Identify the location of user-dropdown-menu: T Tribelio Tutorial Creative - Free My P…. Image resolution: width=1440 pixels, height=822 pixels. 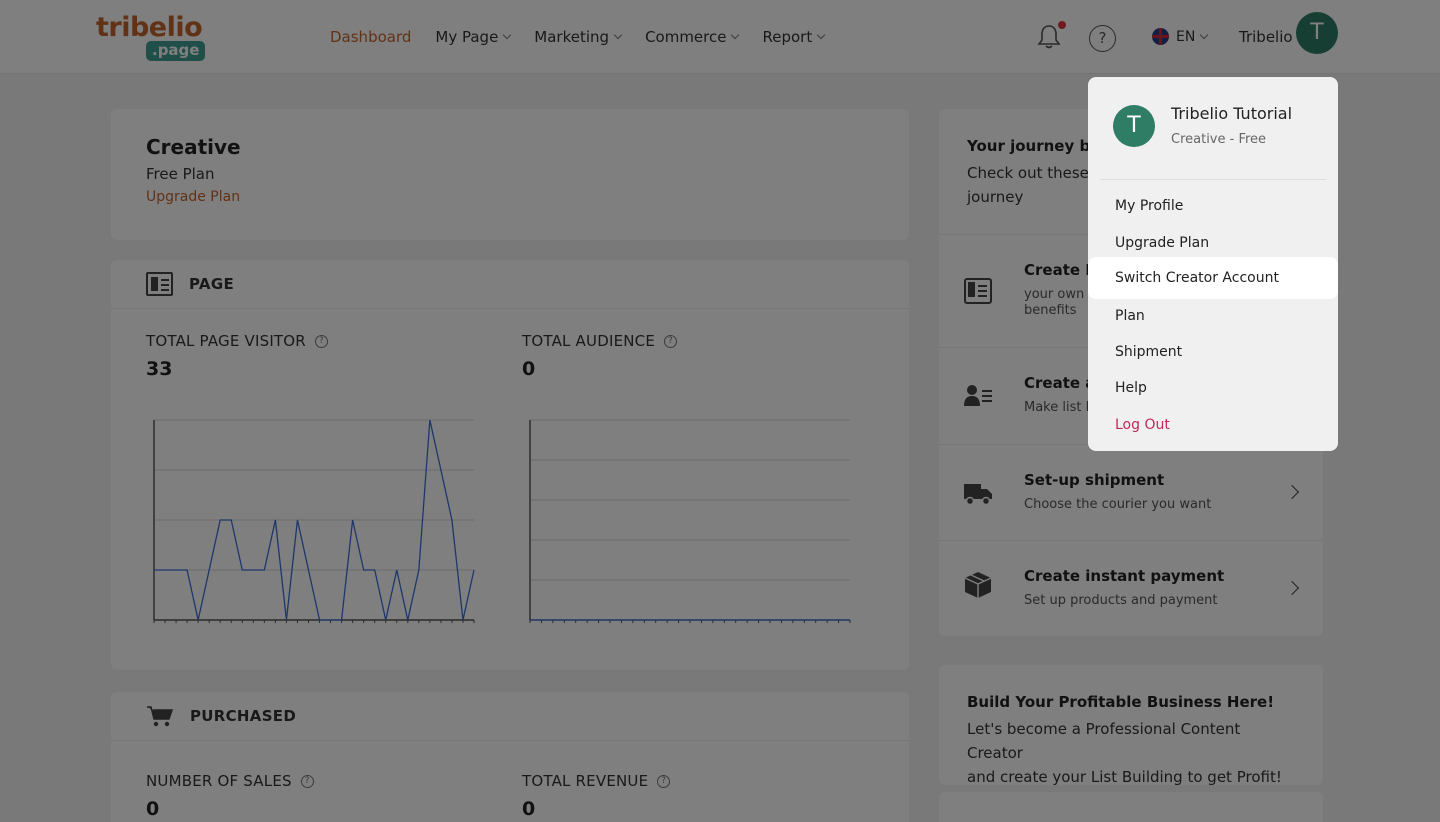
(1213, 264).